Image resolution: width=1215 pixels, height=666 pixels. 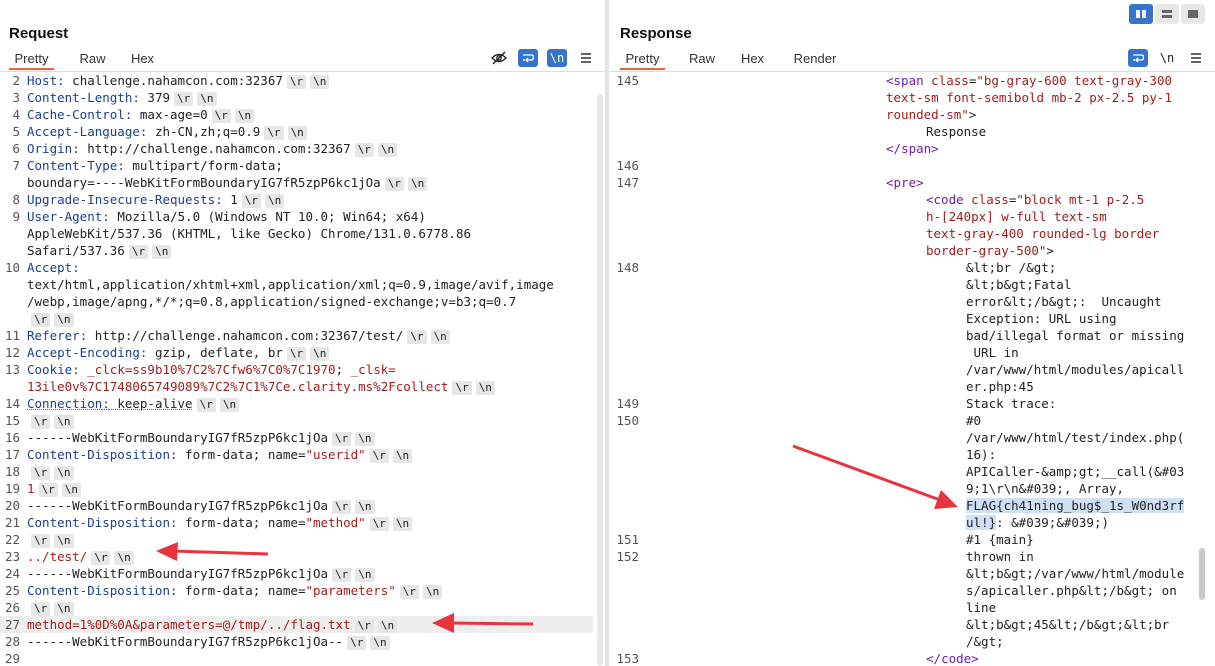 What do you see at coordinates (99, 250) in the screenshot?
I see `line-text: Safari/537.36 \r \n` at bounding box center [99, 250].